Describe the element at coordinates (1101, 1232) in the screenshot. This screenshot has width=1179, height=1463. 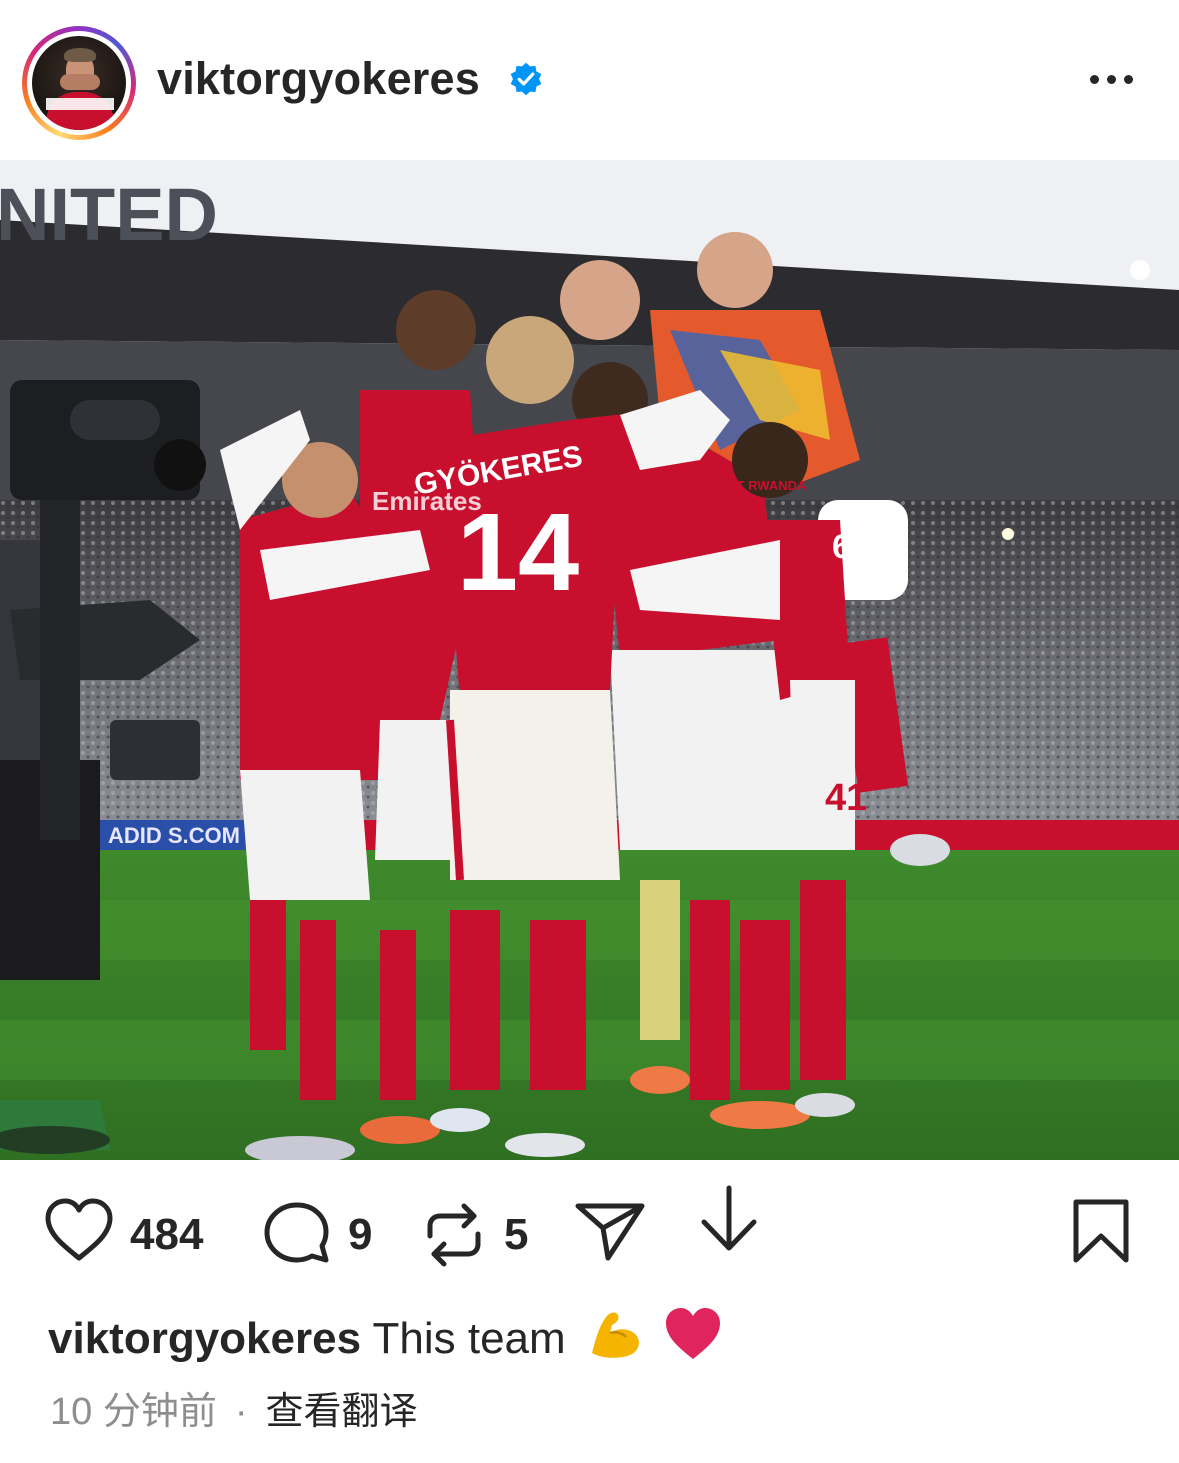
I see `bookmark-icon` at that location.